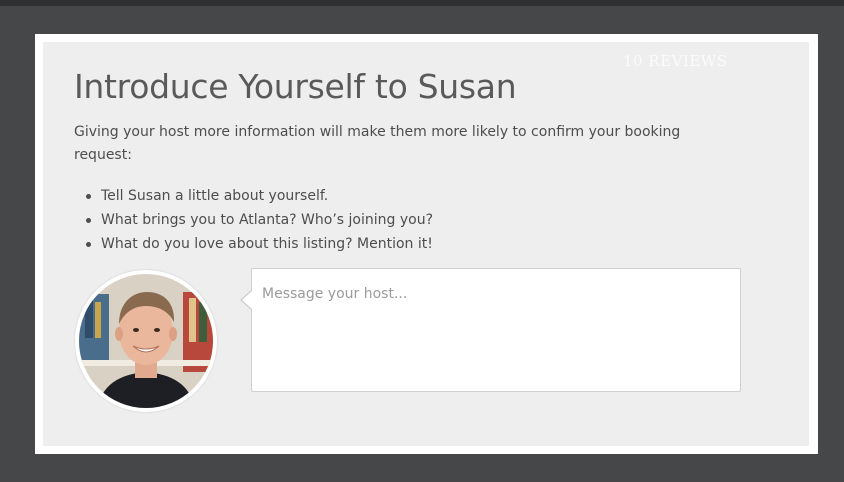 The image size is (844, 482). What do you see at coordinates (295, 86) in the screenshot?
I see `page-title: Introduce Yourself to Susan` at bounding box center [295, 86].